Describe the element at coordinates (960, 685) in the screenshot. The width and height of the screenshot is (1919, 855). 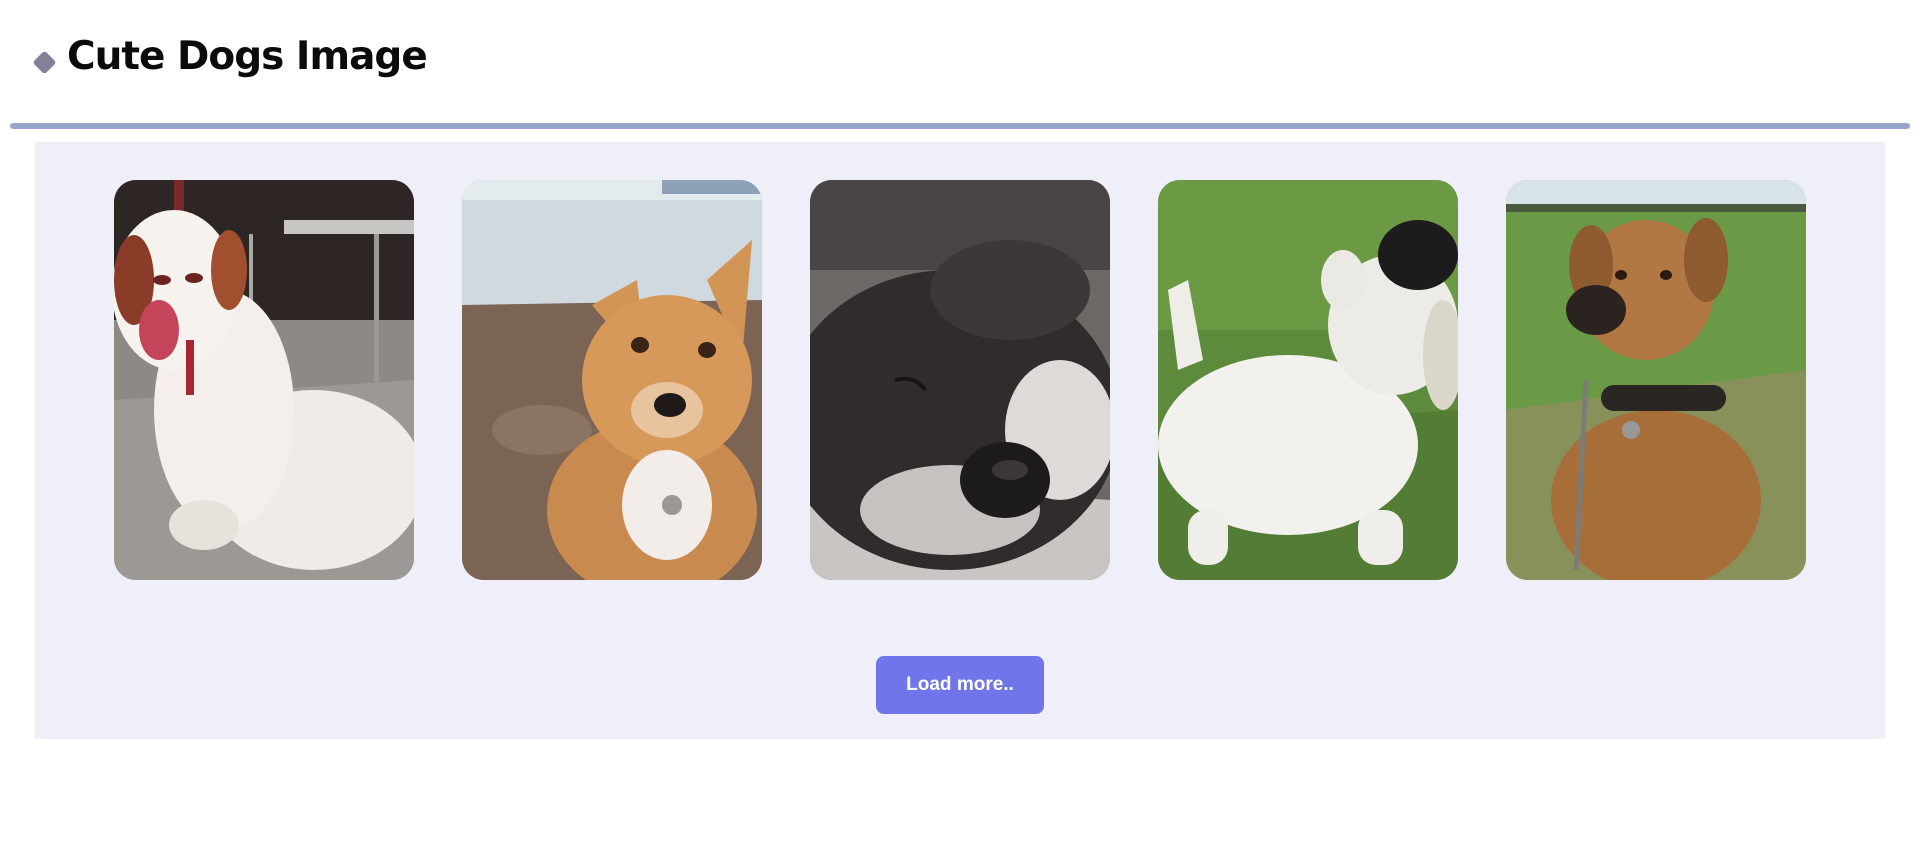
I see `load-more-button: Load more..` at that location.